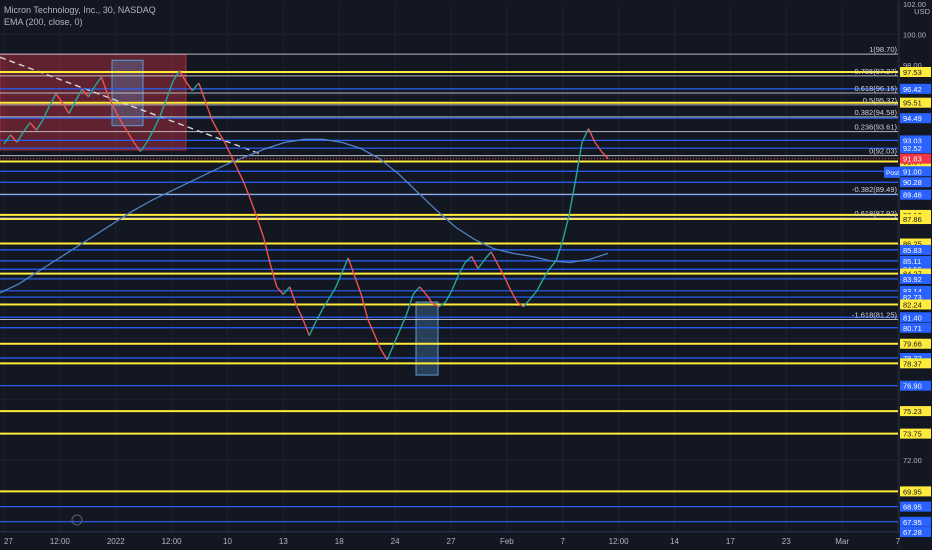  What do you see at coordinates (339, 541) in the screenshot?
I see `time-axis-label: 18` at bounding box center [339, 541].